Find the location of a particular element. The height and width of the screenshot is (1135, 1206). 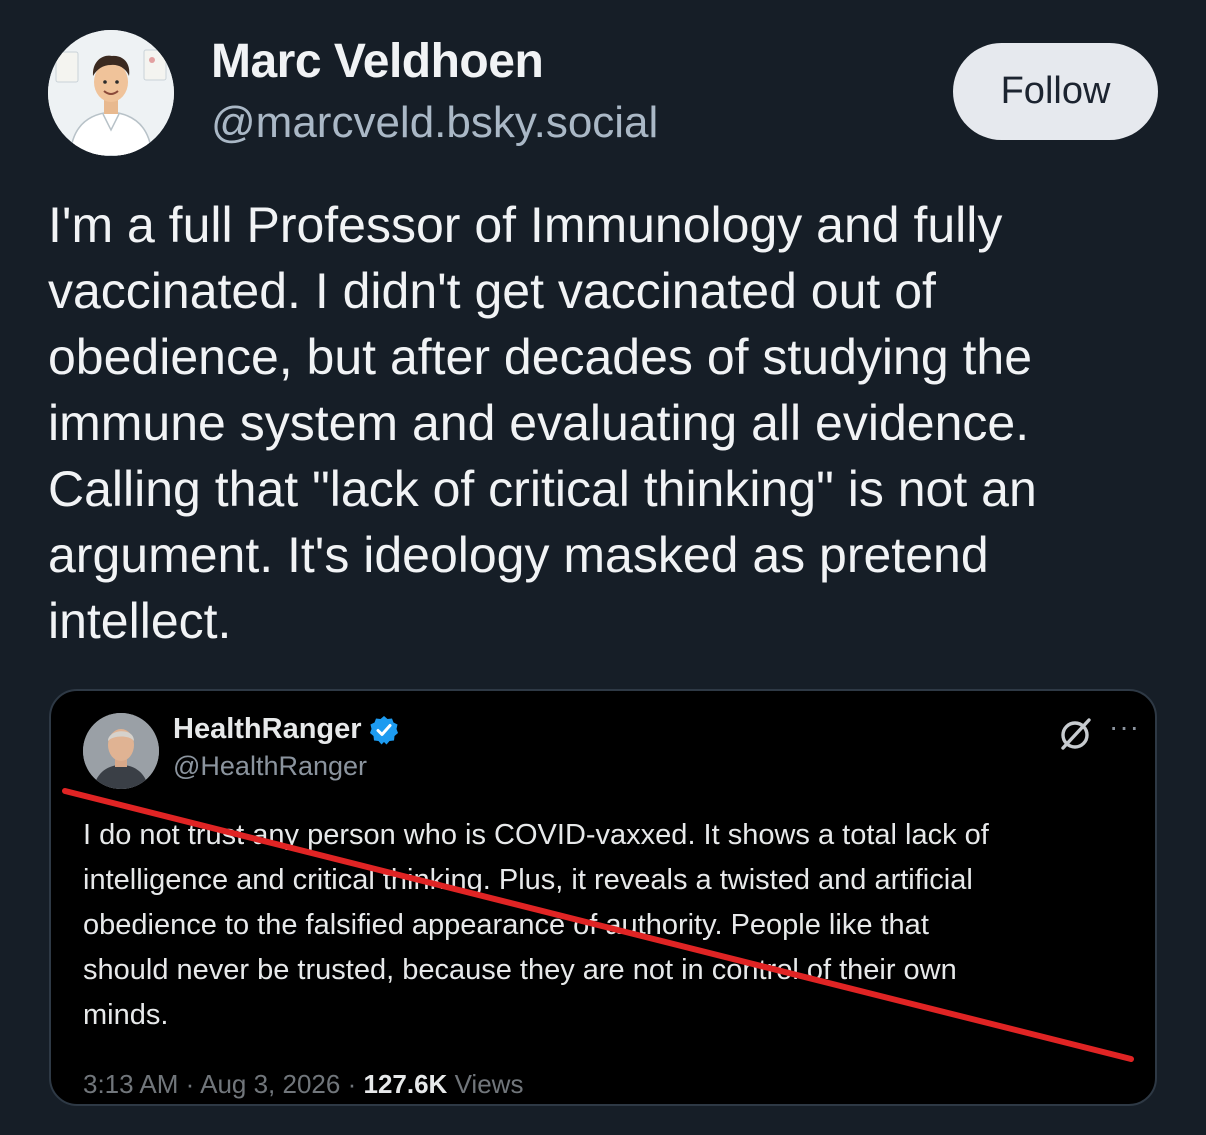

embed-views-label: Views is located at coordinates (489, 1084).